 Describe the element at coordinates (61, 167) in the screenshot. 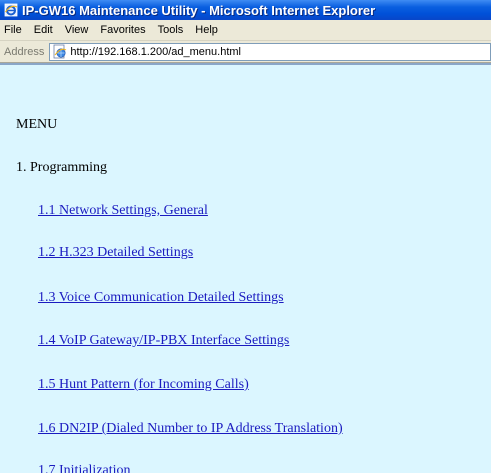

I see `section-heading: 1. Programming` at that location.